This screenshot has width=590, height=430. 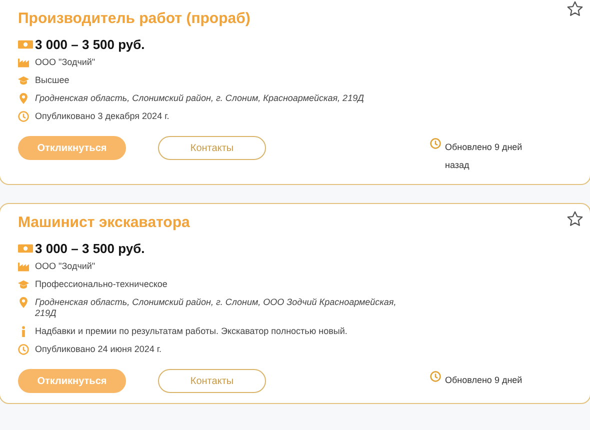 What do you see at coordinates (484, 156) in the screenshot?
I see `updated-text: Обновлено 9 дней назад` at bounding box center [484, 156].